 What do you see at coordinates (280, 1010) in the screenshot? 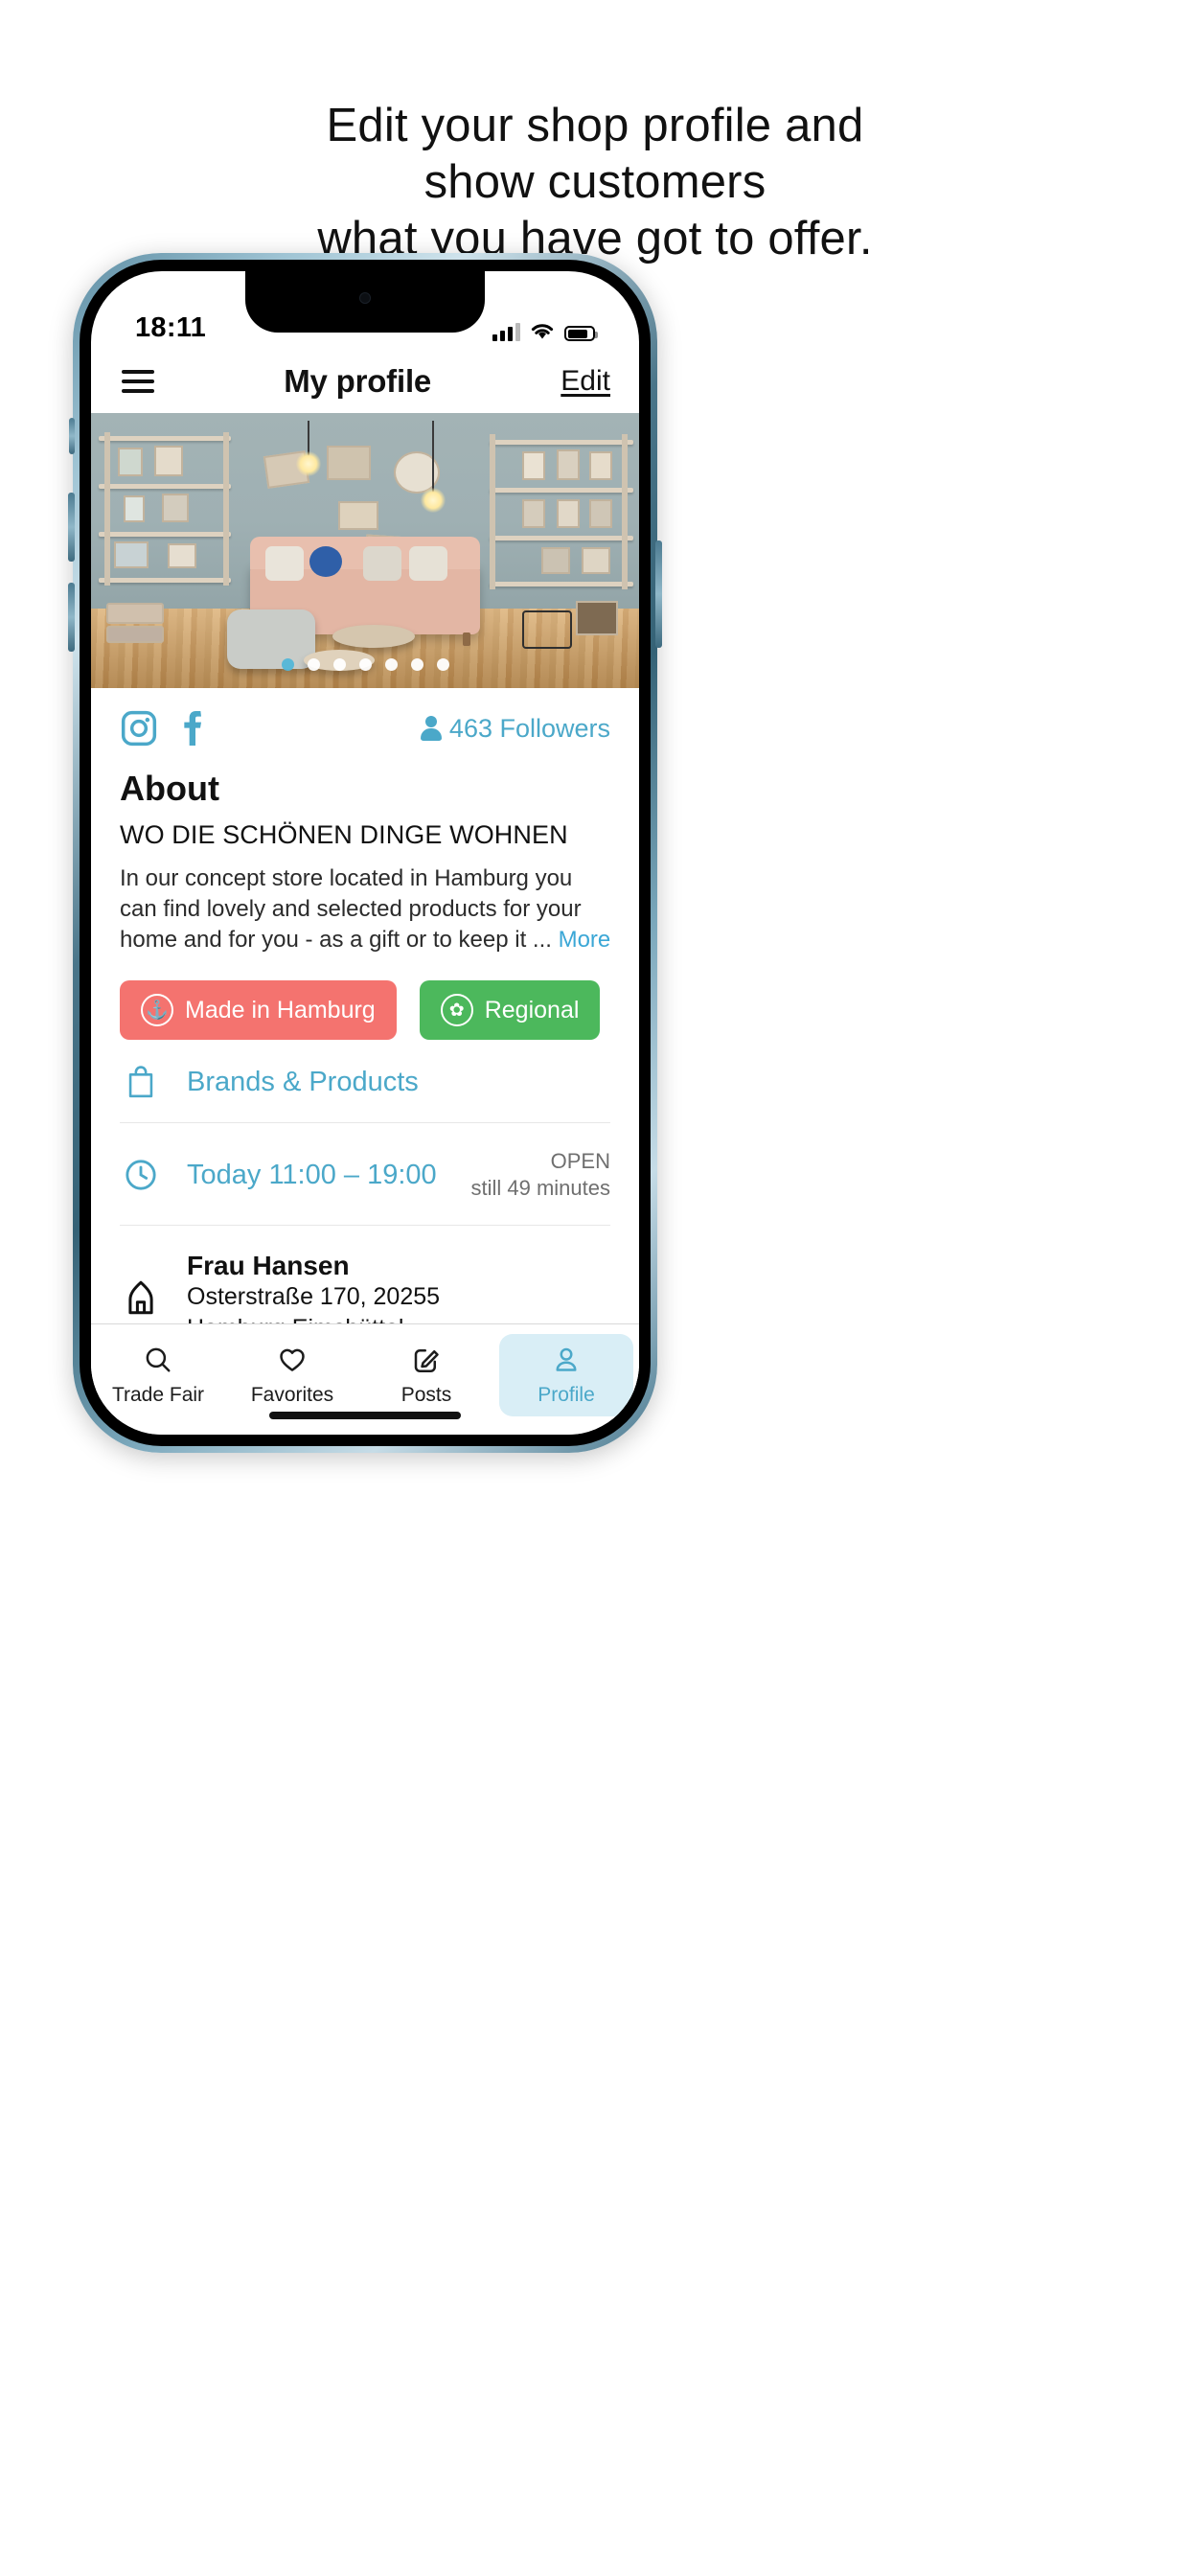
I see `badge-label: Made in Hamburg` at bounding box center [280, 1010].